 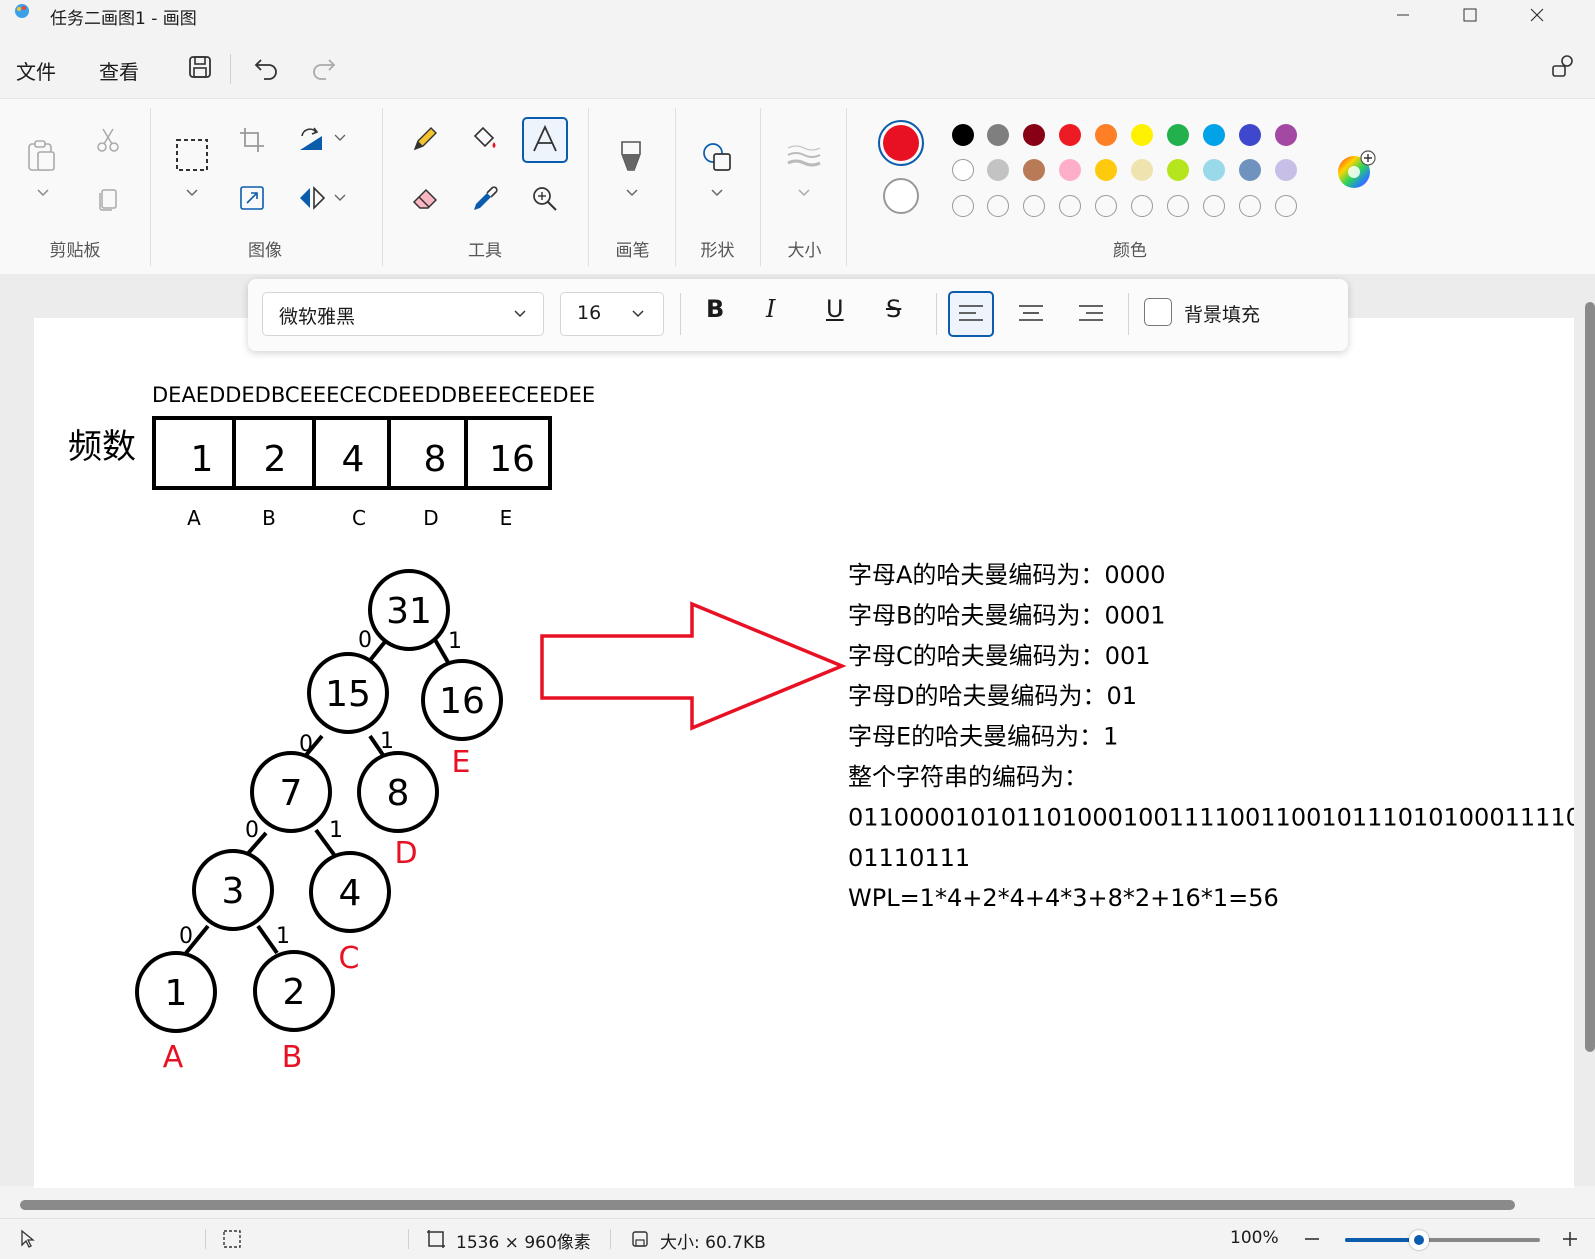 What do you see at coordinates (767, 1205) in the screenshot?
I see `horizontal-scrollbar` at bounding box center [767, 1205].